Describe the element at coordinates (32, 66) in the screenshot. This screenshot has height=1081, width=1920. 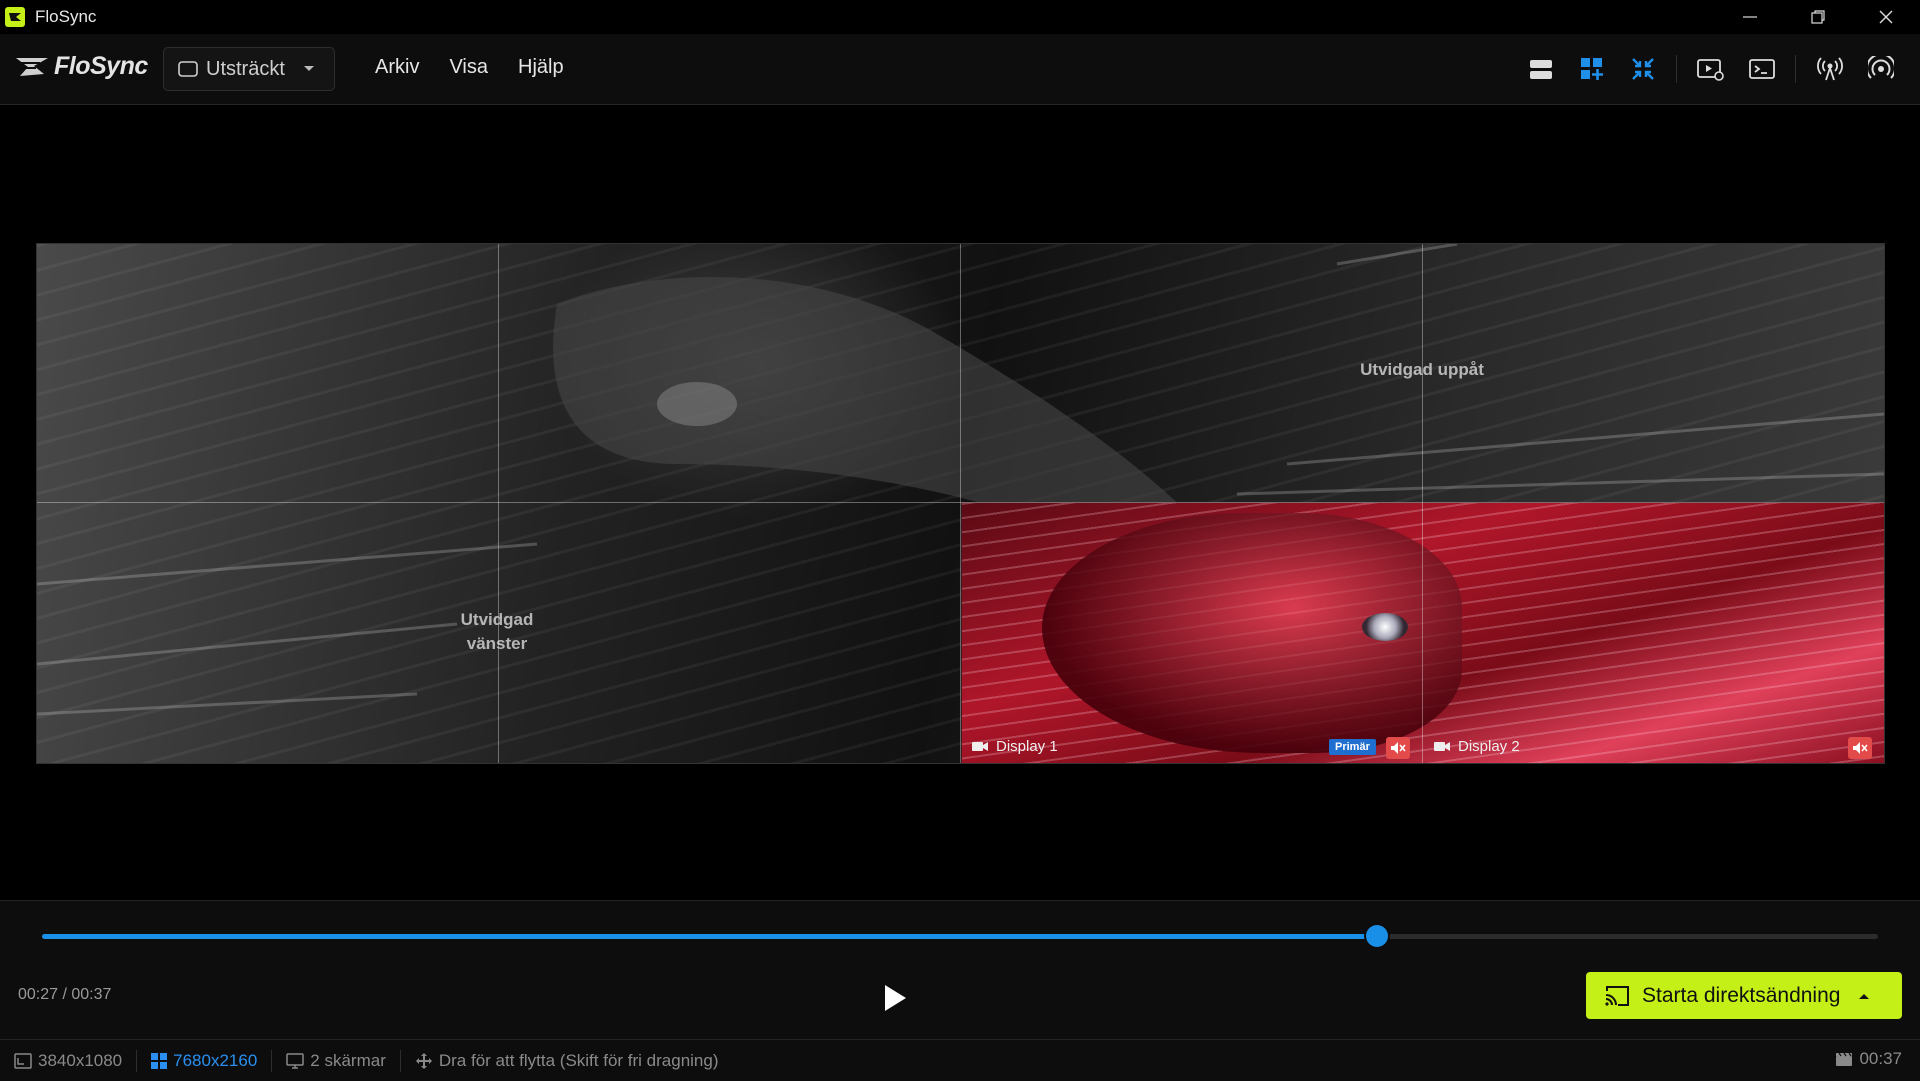
I see `flosync-logo-icon` at that location.